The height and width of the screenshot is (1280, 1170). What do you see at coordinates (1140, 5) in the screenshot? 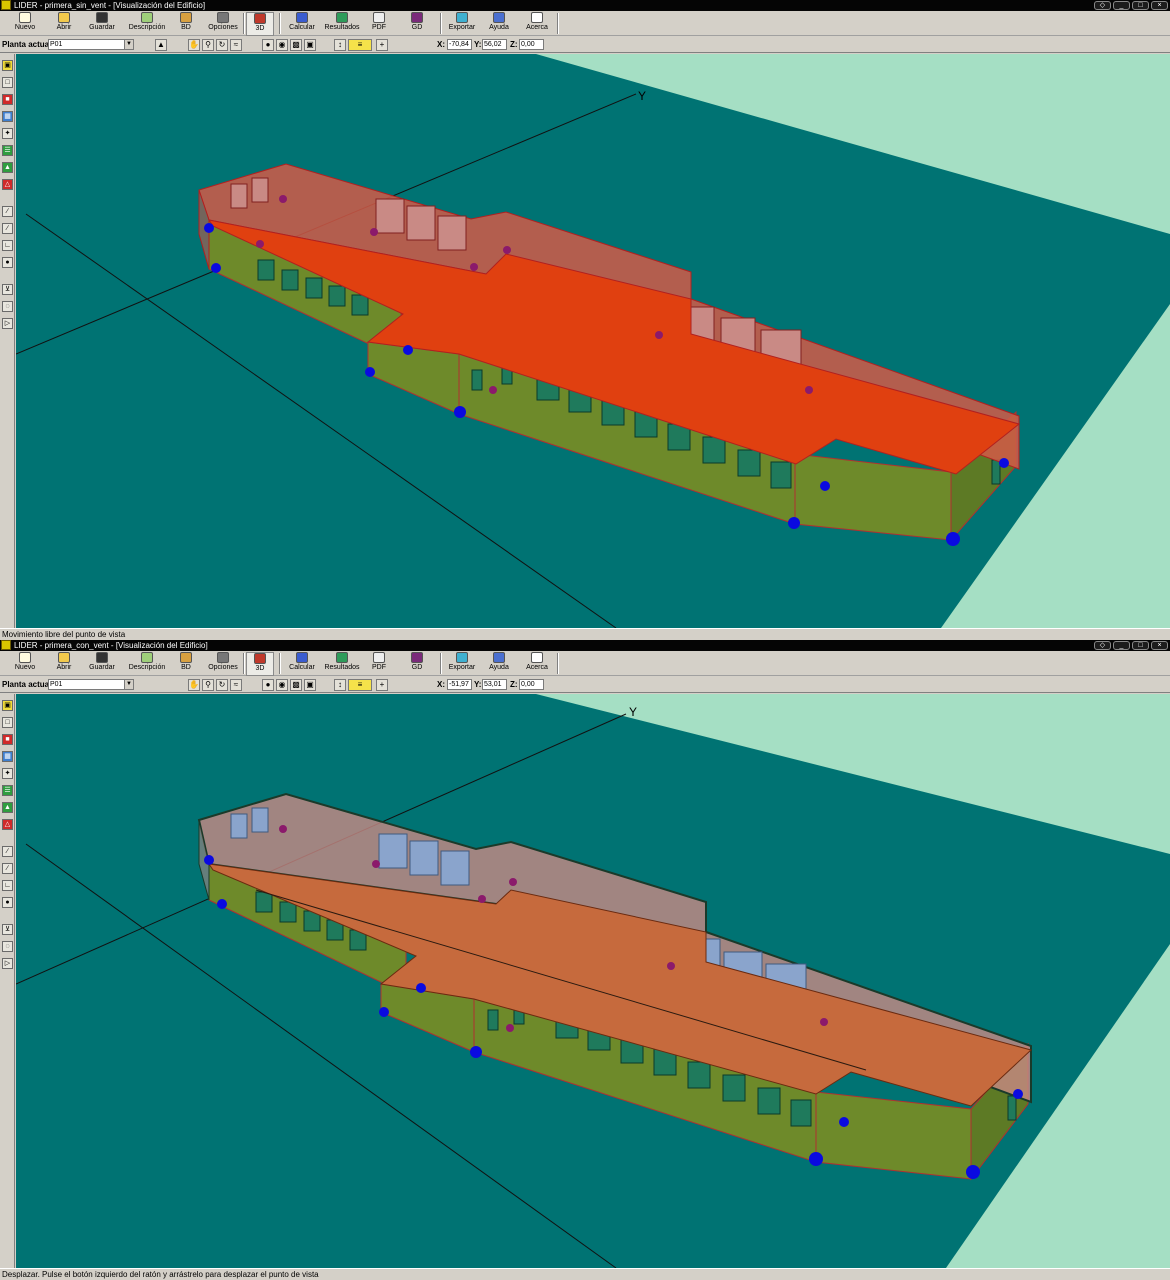
I see `maximize-icon: □` at bounding box center [1140, 5].